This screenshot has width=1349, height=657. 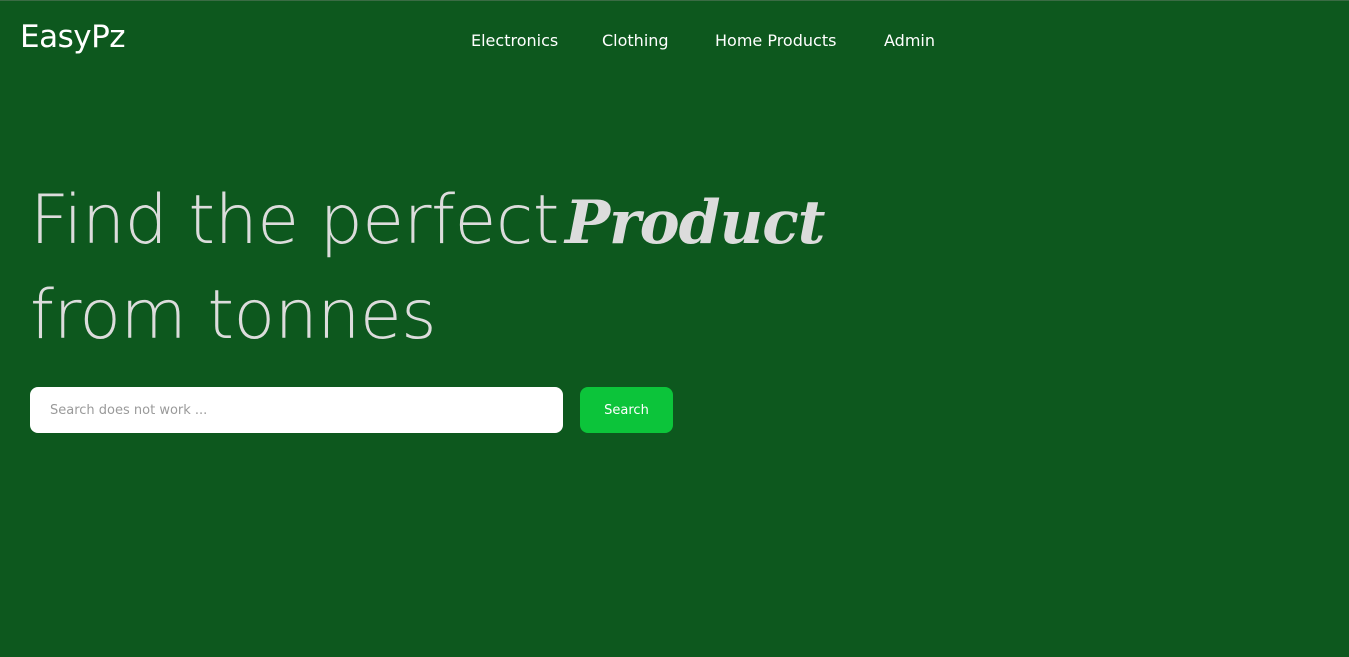 What do you see at coordinates (296, 410) in the screenshot?
I see `search-input` at bounding box center [296, 410].